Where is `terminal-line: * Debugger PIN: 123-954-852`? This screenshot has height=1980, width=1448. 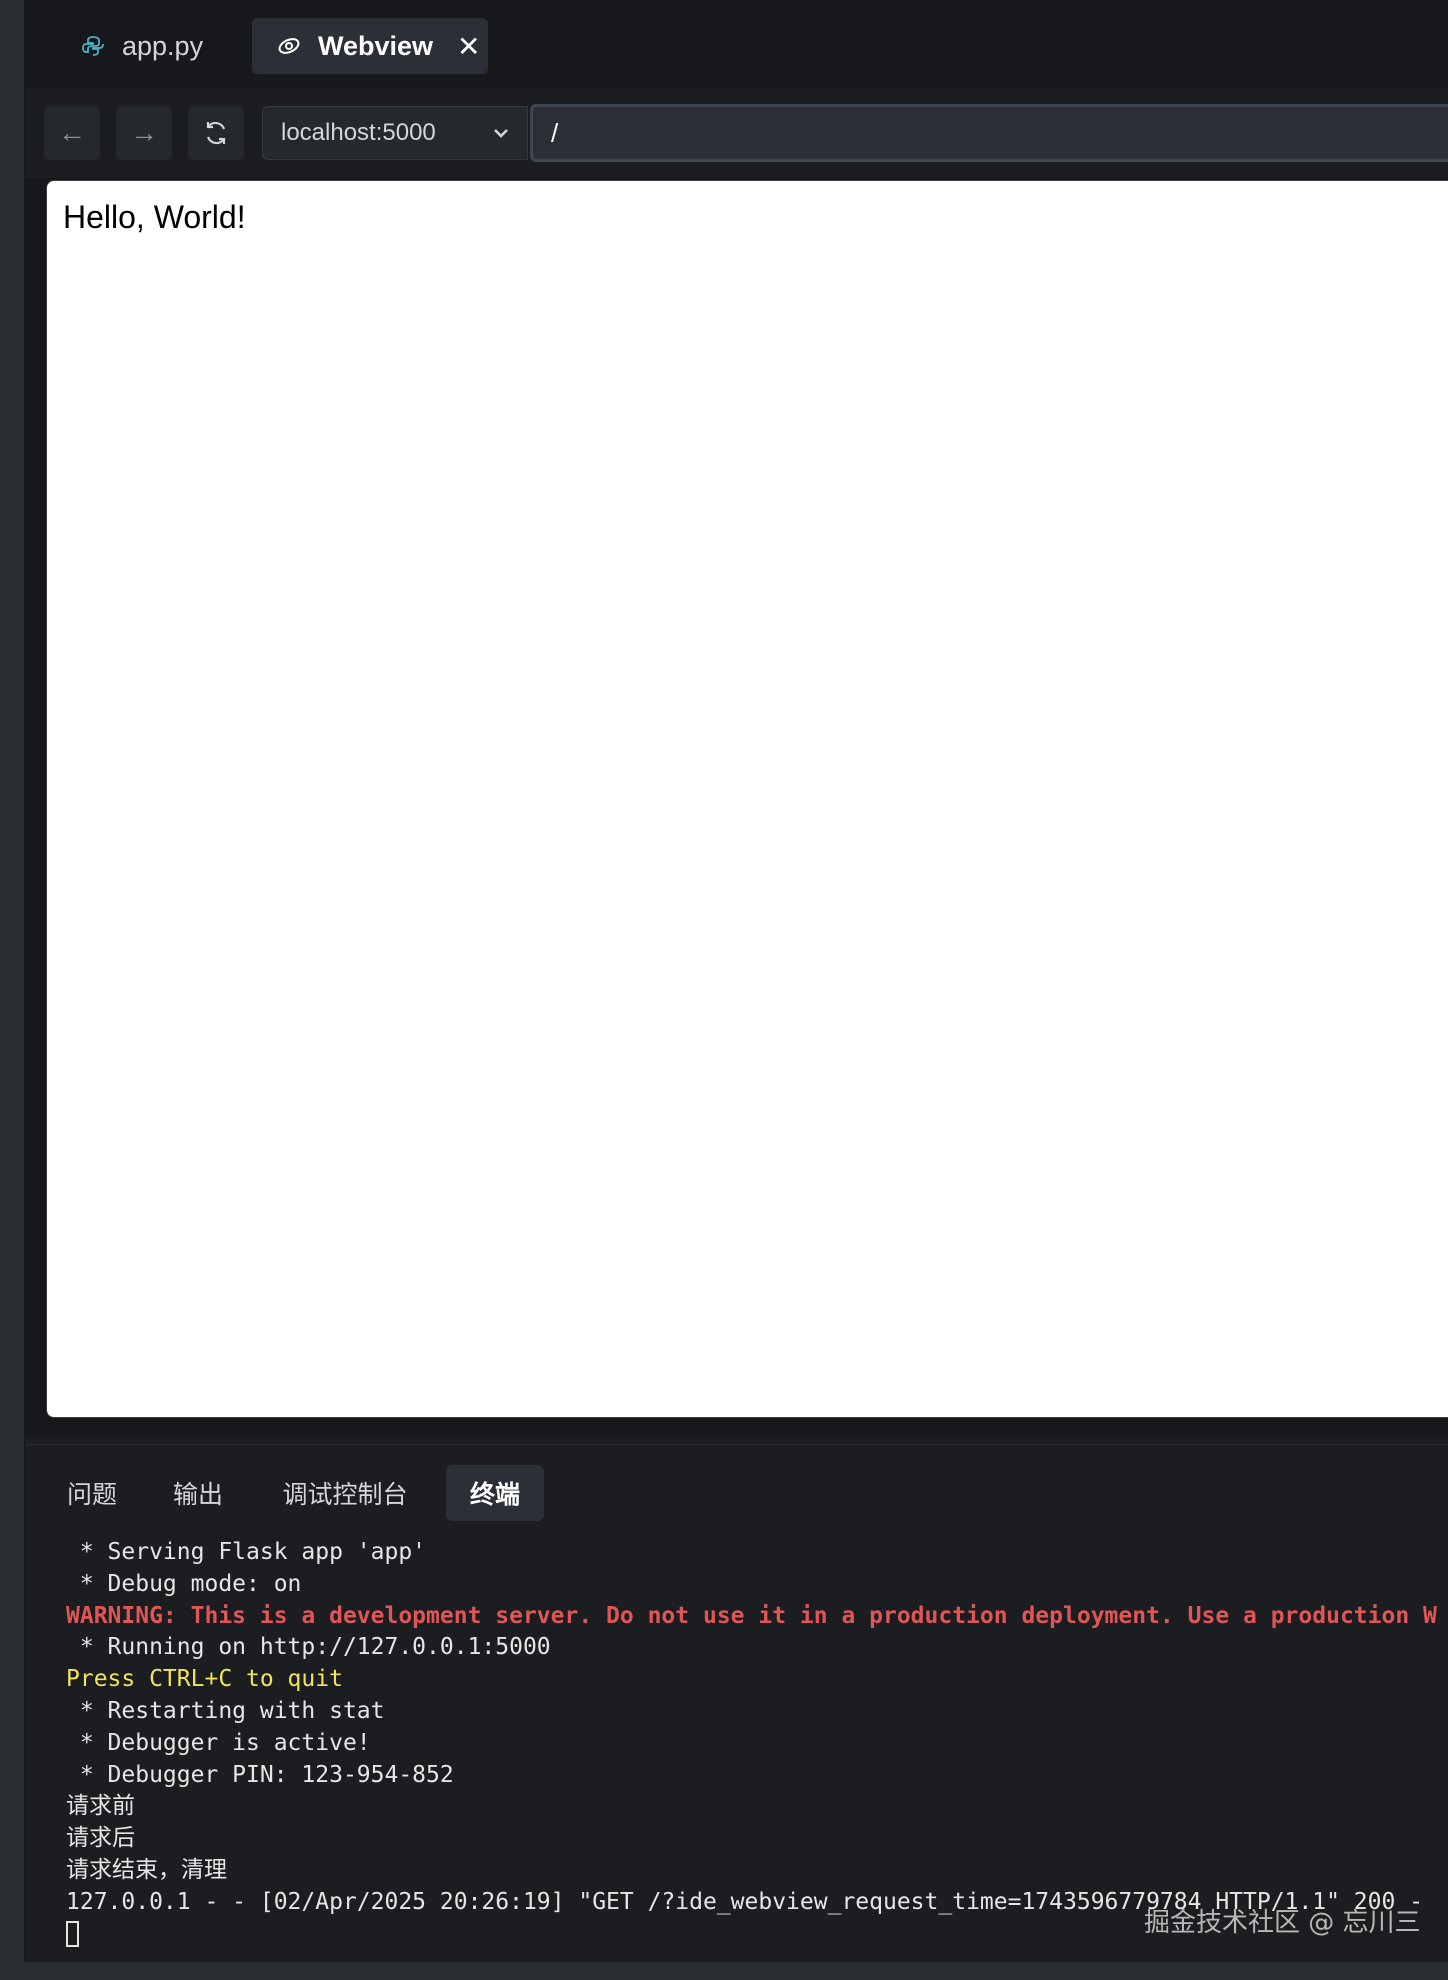 terminal-line: * Debugger PIN: 123-954-852 is located at coordinates (260, 1774).